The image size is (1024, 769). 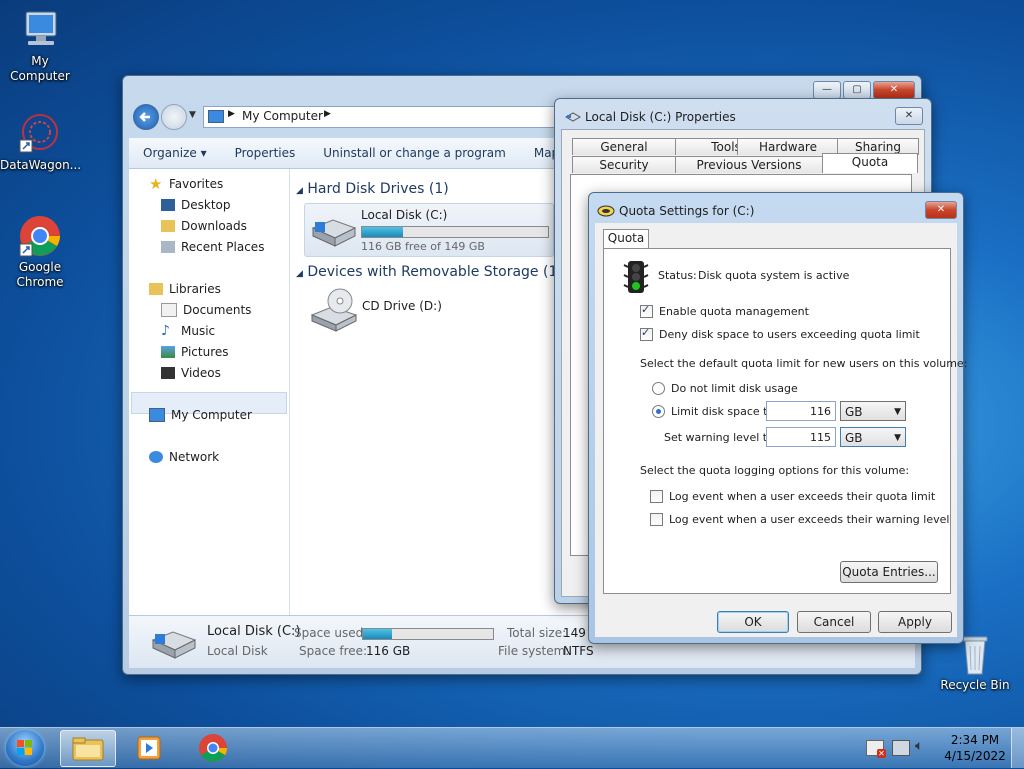 What do you see at coordinates (873, 411) in the screenshot?
I see `limit-unit-select: GB` at bounding box center [873, 411].